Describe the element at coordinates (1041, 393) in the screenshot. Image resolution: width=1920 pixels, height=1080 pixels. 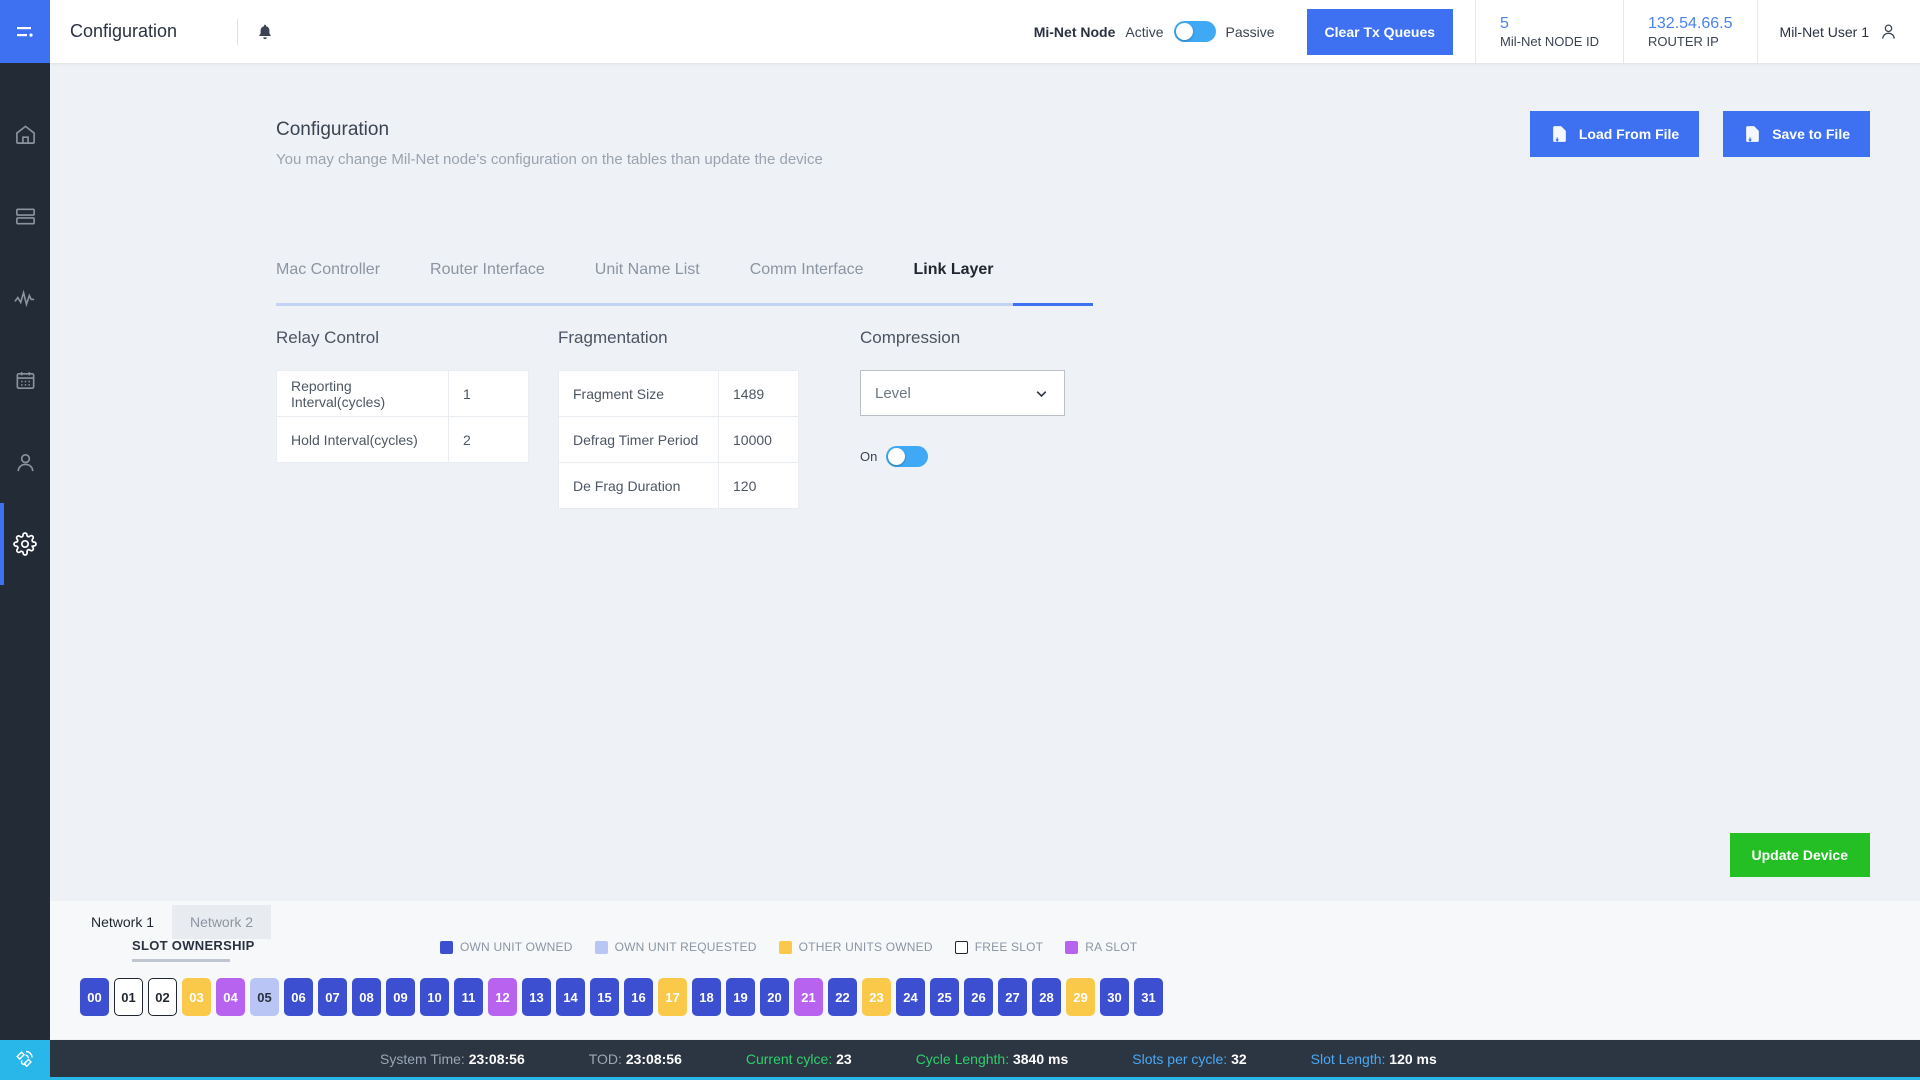
I see `chevron-down-icon` at that location.